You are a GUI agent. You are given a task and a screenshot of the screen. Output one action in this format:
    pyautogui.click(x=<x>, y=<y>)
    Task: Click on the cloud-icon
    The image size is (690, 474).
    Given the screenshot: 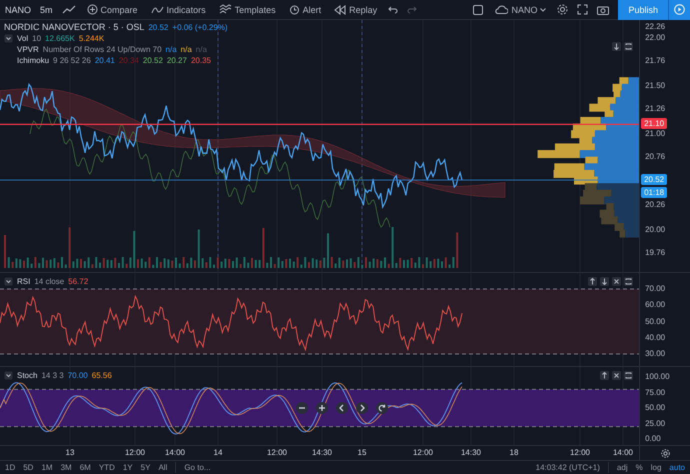 What is the action you would take?
    pyautogui.click(x=501, y=9)
    